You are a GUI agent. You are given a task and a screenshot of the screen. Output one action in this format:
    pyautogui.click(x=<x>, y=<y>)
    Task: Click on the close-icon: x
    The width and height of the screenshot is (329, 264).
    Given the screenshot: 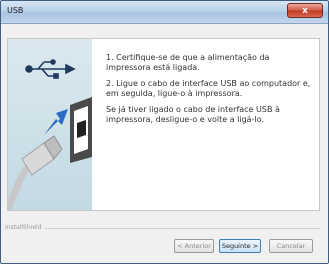 What is the action you would take?
    pyautogui.click(x=305, y=11)
    